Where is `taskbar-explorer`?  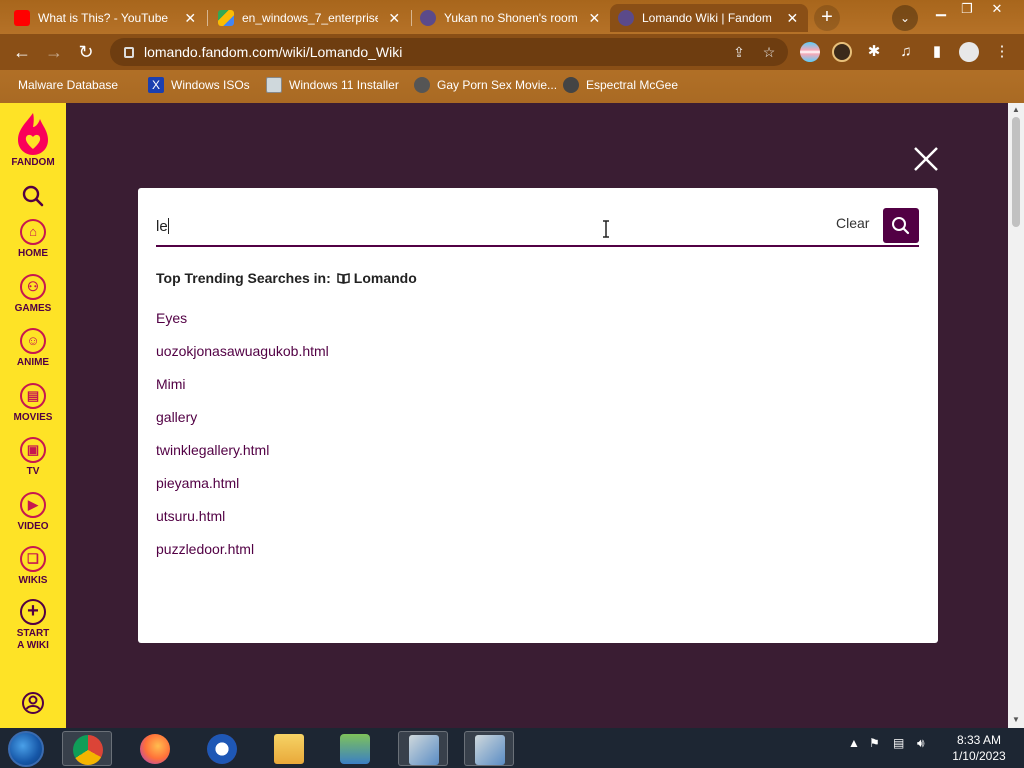 taskbar-explorer is located at coordinates (289, 748).